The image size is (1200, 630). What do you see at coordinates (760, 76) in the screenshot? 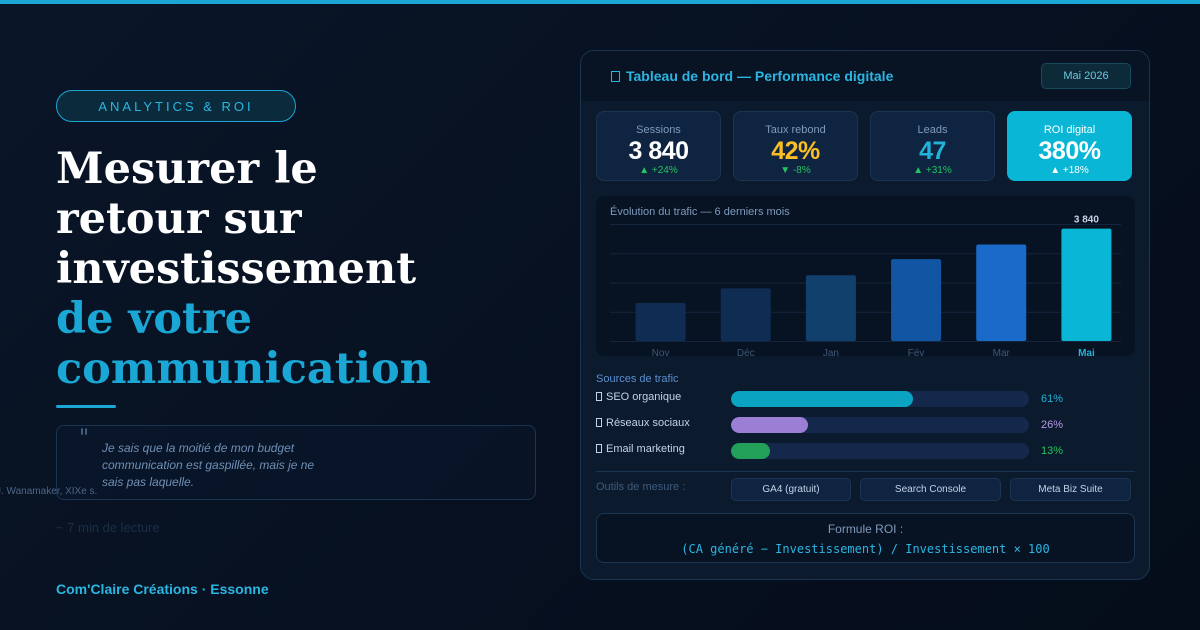
I see `dashboard-title-text: Tableau de bord — Performance digitale` at bounding box center [760, 76].